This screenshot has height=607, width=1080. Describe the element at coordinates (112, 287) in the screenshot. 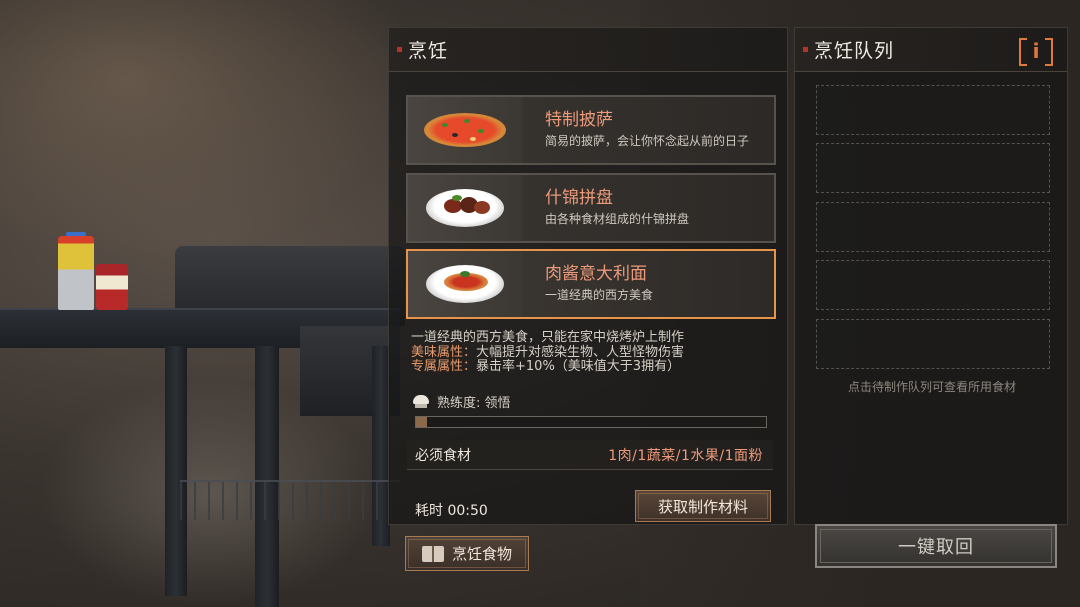

I see `sauce-jar` at that location.